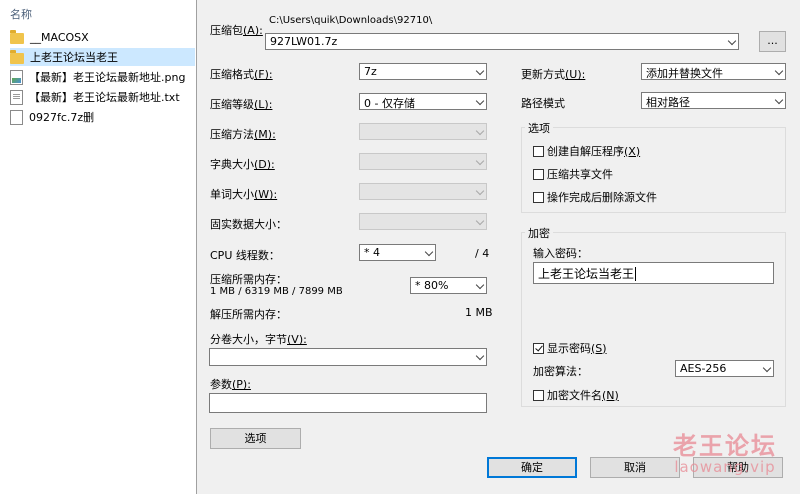 The height and width of the screenshot is (494, 800). What do you see at coordinates (276, 291) in the screenshot?
I see `mem-compress-value: 1 MB / 6319 MB / 7899 MB` at bounding box center [276, 291].